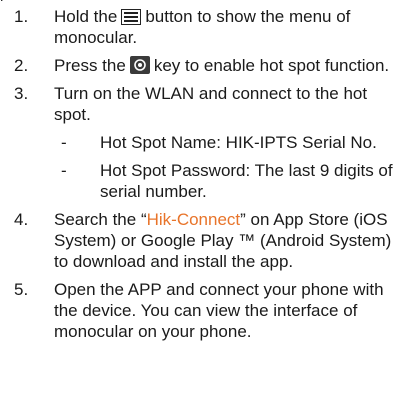  Describe the element at coordinates (238, 142) in the screenshot. I see `subitem-text: Hot Spot Name: HIK-IPTS Serial No.` at that location.